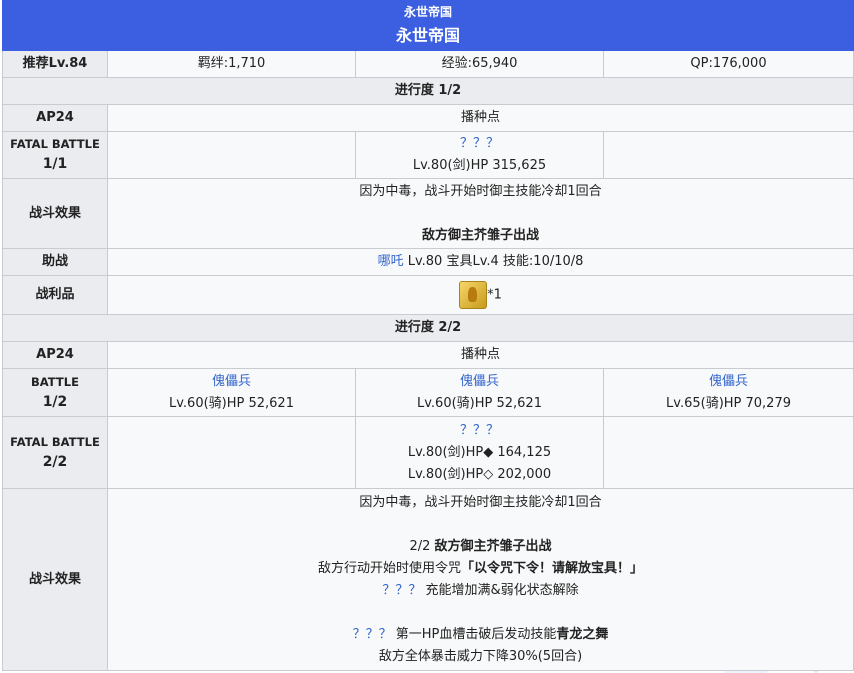 This screenshot has height=673, width=854. Describe the element at coordinates (480, 118) in the screenshot. I see `ap-value-1: 播种点` at that location.